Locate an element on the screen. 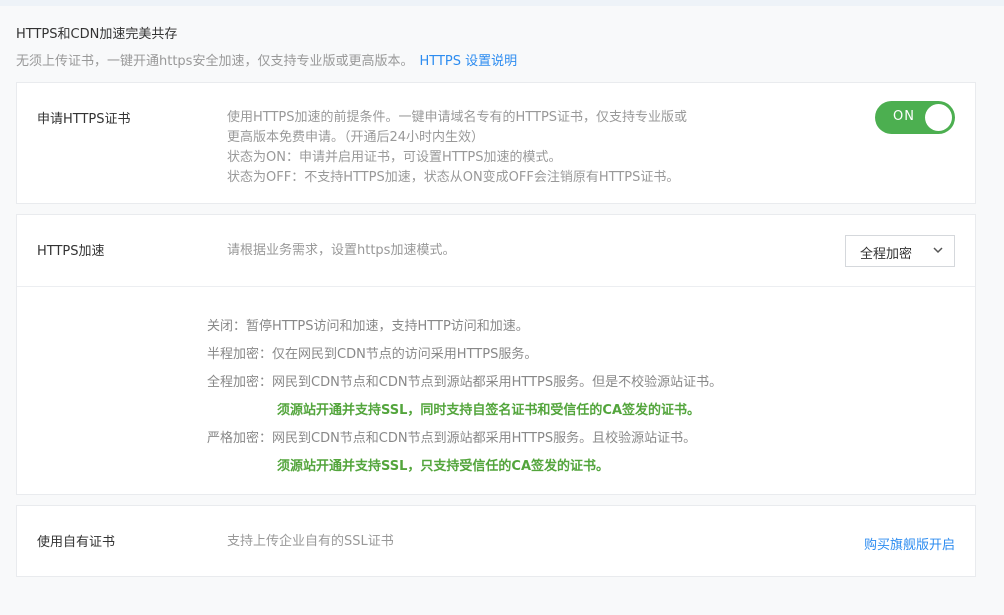  accel-mode-value: 全程加密 is located at coordinates (886, 254).